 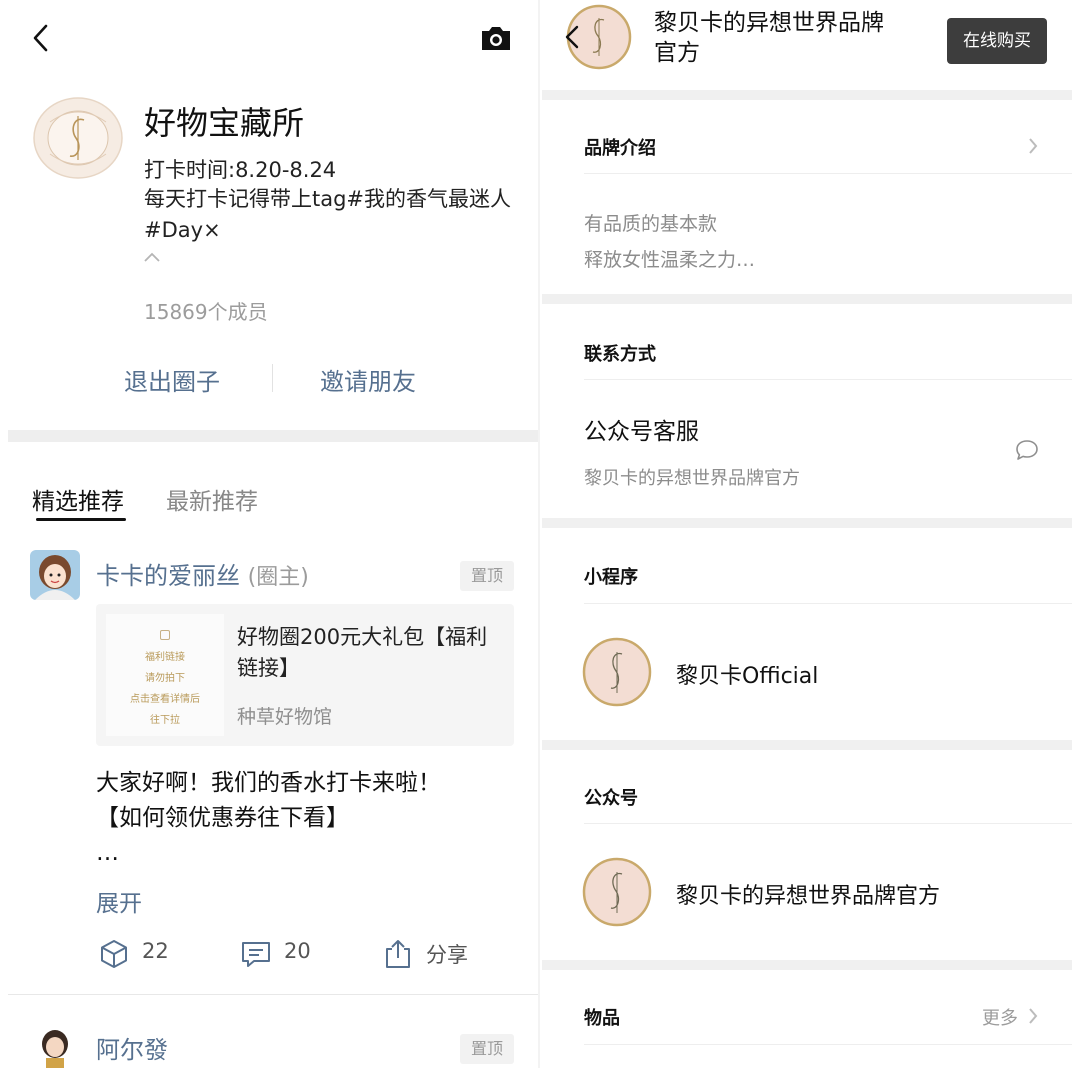 What do you see at coordinates (602, 1018) in the screenshot?
I see `items-heading: 物品` at bounding box center [602, 1018].